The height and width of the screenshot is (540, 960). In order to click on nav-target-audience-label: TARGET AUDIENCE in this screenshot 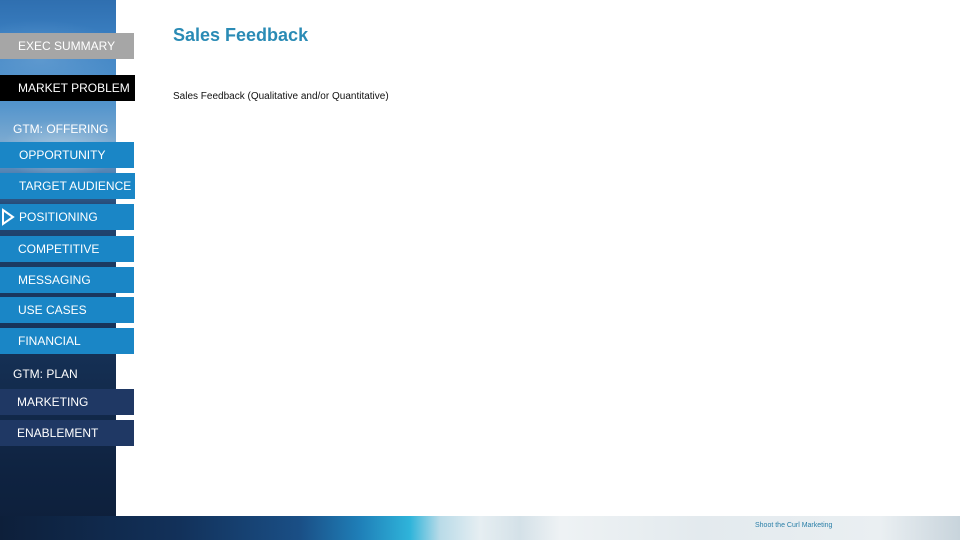, I will do `click(75, 186)`.